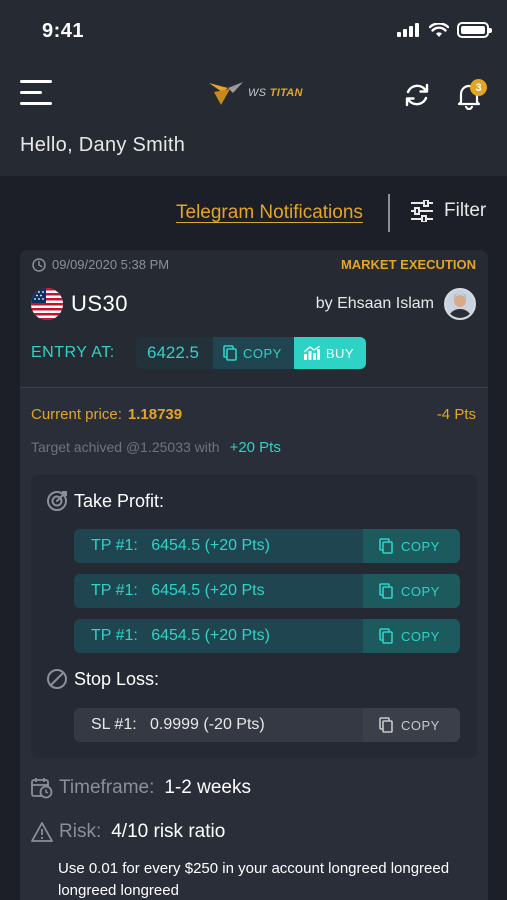  I want to click on risk-row: Risk: 4/10 risk ratio, so click(128, 832).